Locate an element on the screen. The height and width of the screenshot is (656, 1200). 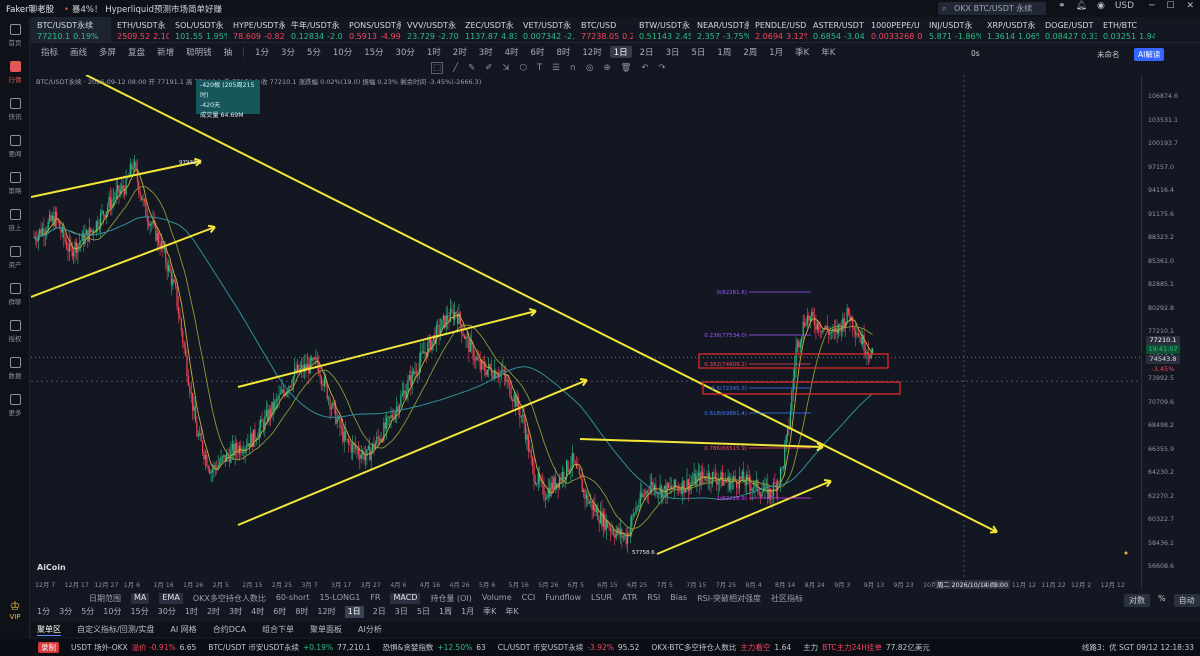
status-item: 恐惧&贪婪指数 +12.50% 63 is located at coordinates (433, 647).